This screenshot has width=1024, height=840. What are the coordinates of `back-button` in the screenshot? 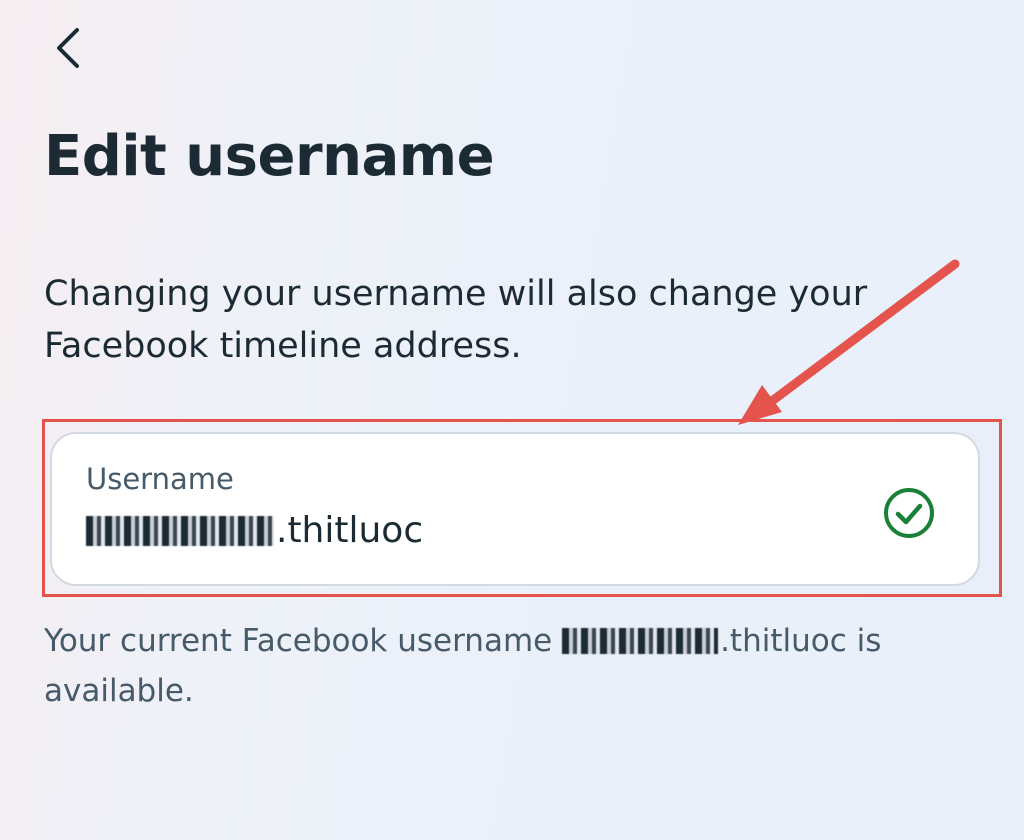 It's located at (68, 48).